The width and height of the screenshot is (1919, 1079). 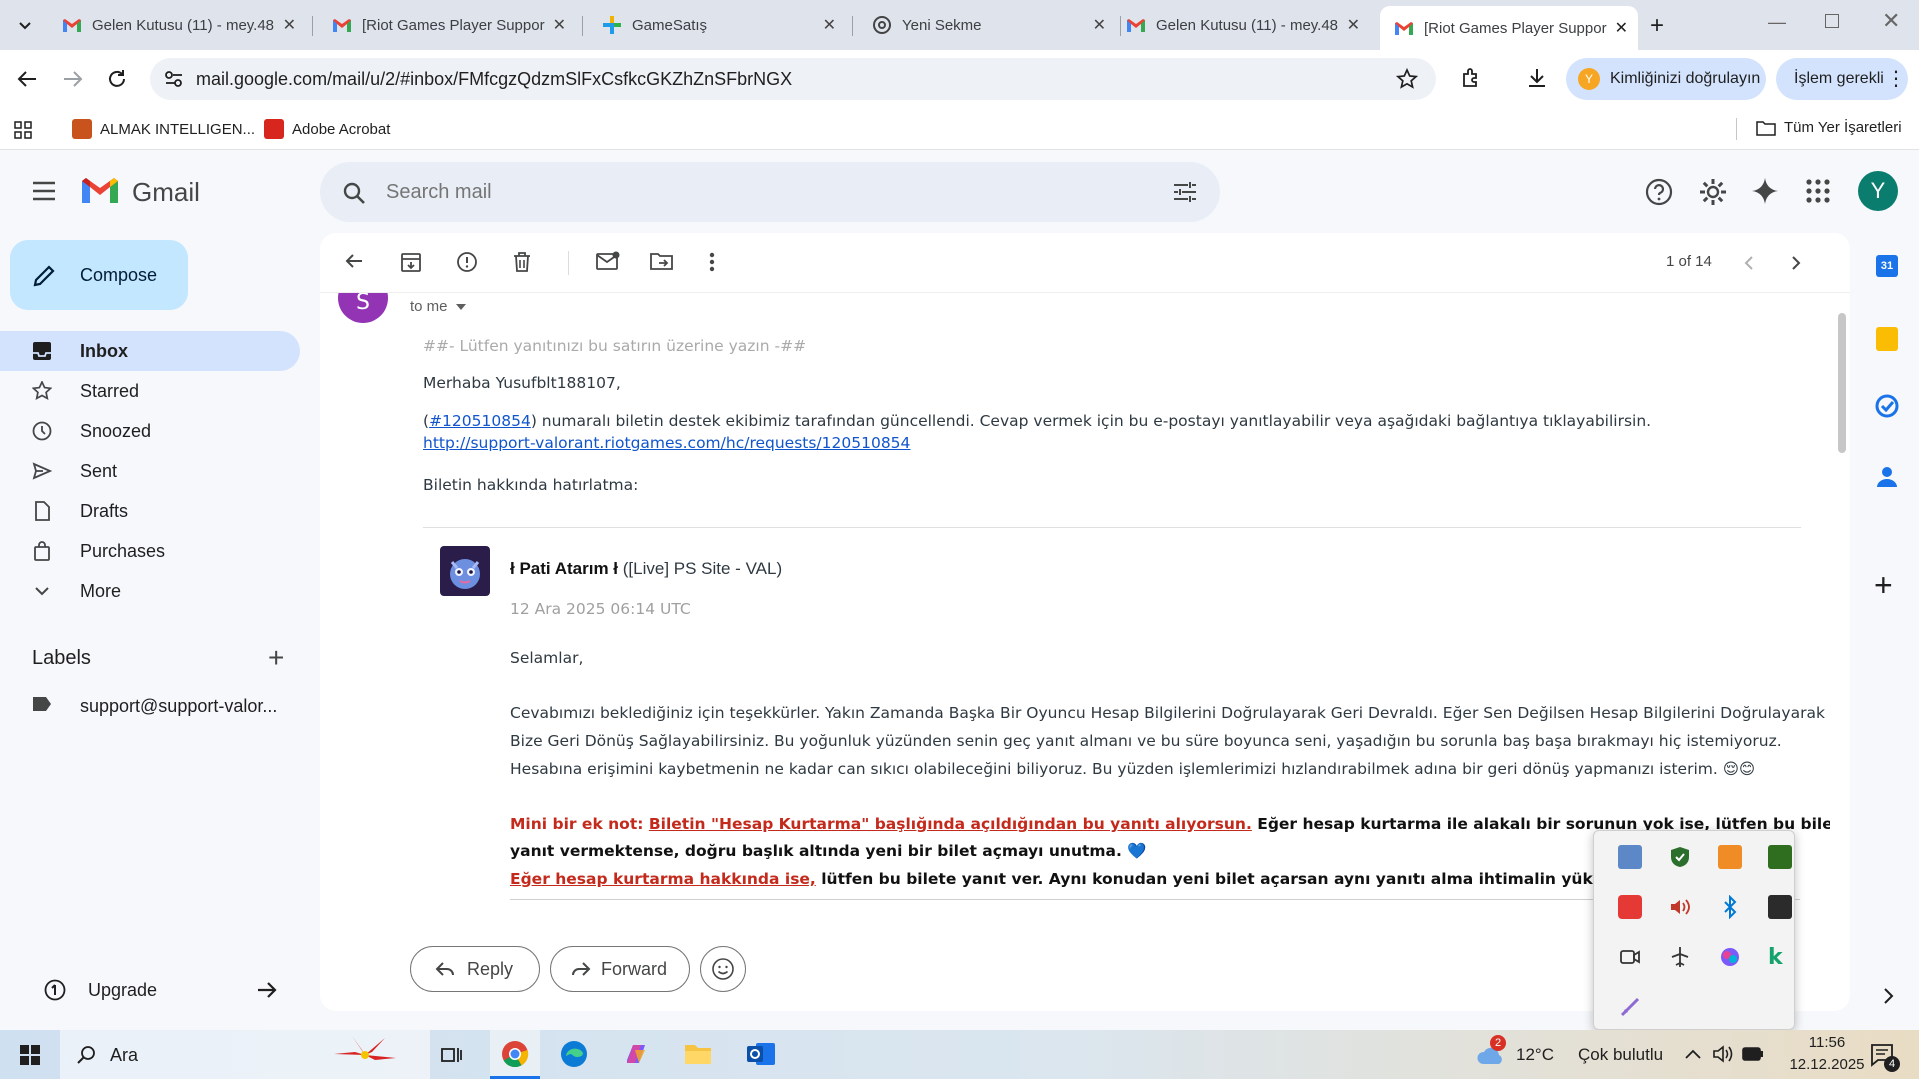 What do you see at coordinates (73, 79) in the screenshot?
I see `forward-icon` at bounding box center [73, 79].